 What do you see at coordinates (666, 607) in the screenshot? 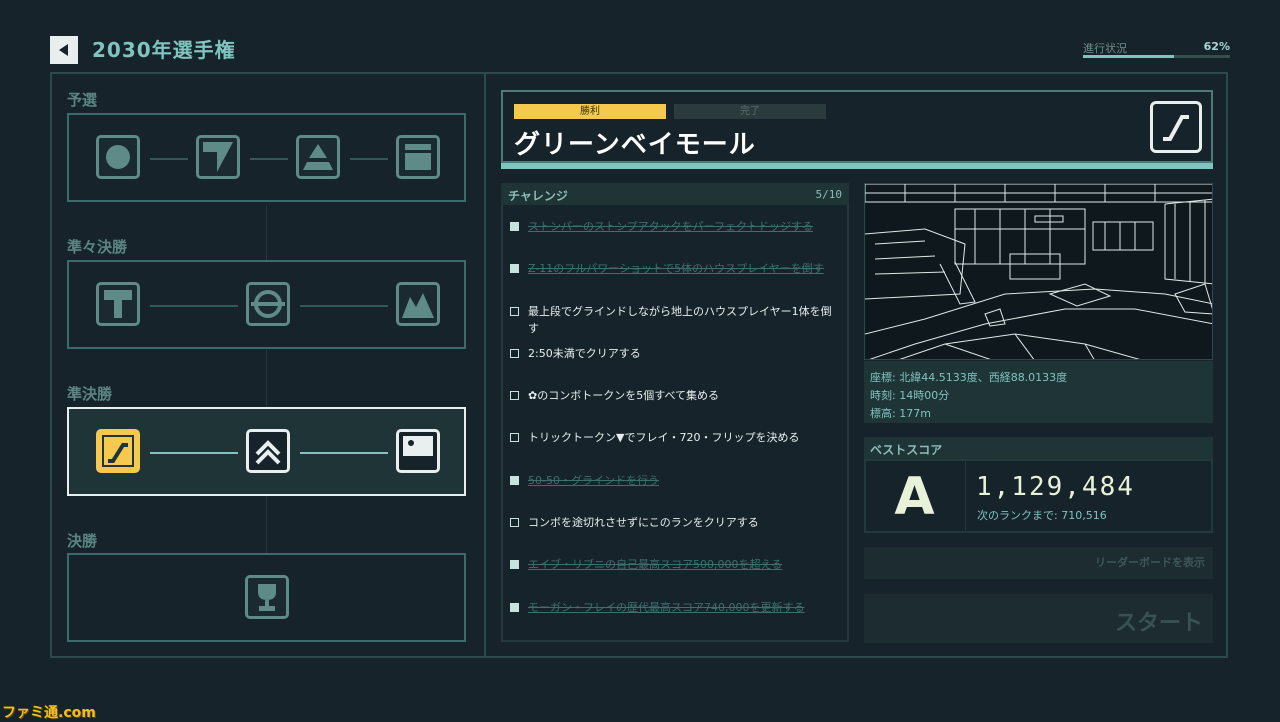
I see `challenge-text: モーガン・フレイの歴代最高スコア740,000を更新する` at bounding box center [666, 607].